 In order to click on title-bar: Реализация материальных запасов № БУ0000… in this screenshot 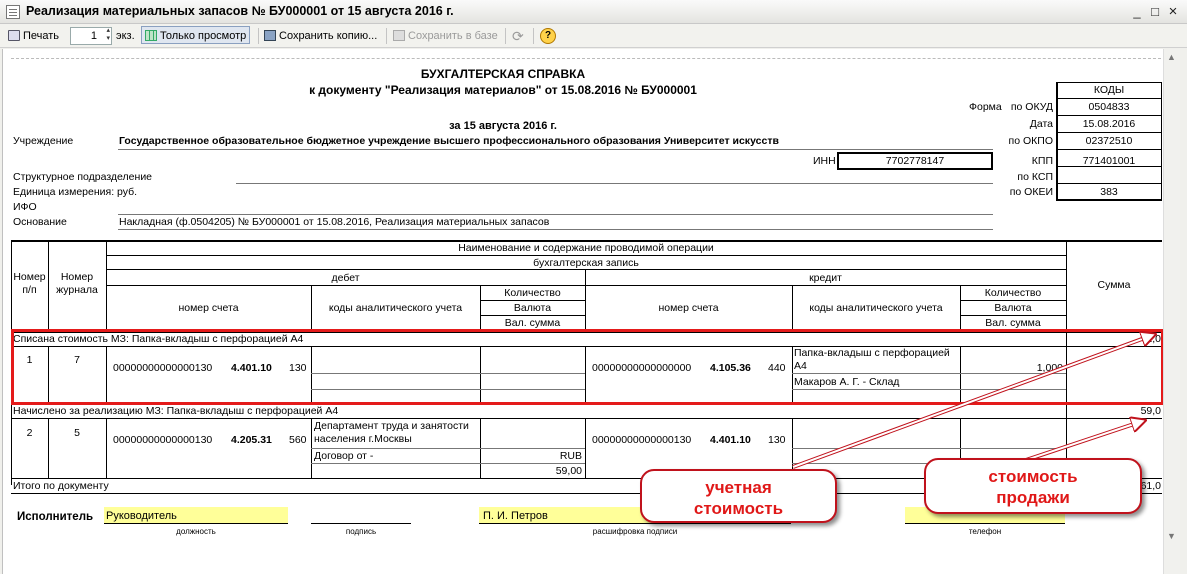, I will do `click(593, 12)`.